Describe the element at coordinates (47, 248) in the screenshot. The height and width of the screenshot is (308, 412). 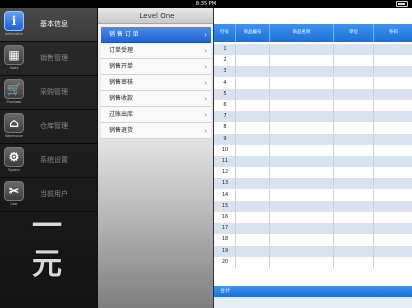
I see `app-logo: 一 元` at that location.